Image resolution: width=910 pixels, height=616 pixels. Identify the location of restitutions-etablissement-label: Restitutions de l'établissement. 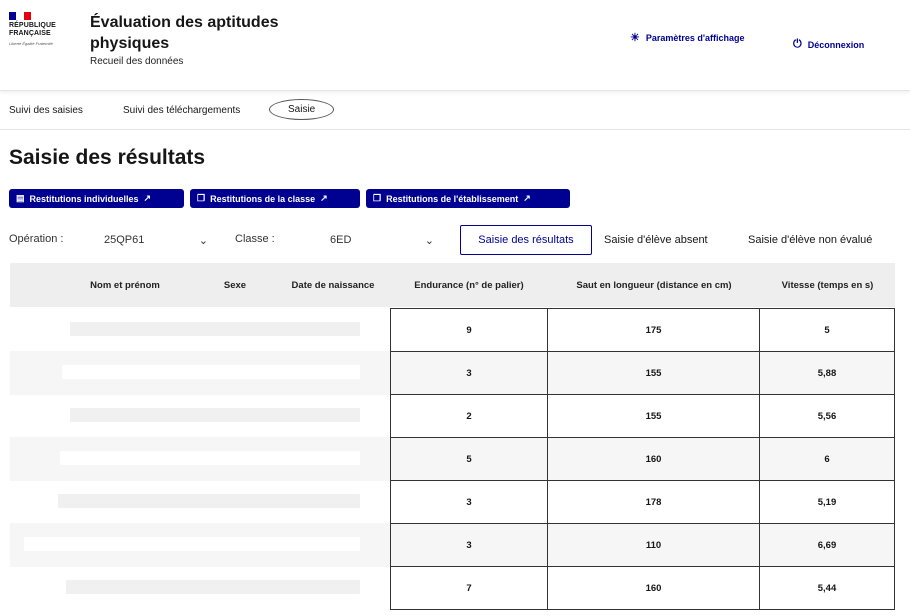
(452, 198).